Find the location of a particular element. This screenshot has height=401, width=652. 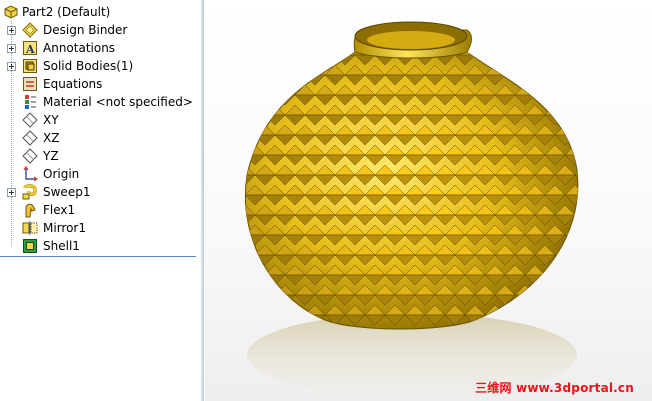

tree-item-solid-bodies: Solid Bodies(1) is located at coordinates (100, 66).